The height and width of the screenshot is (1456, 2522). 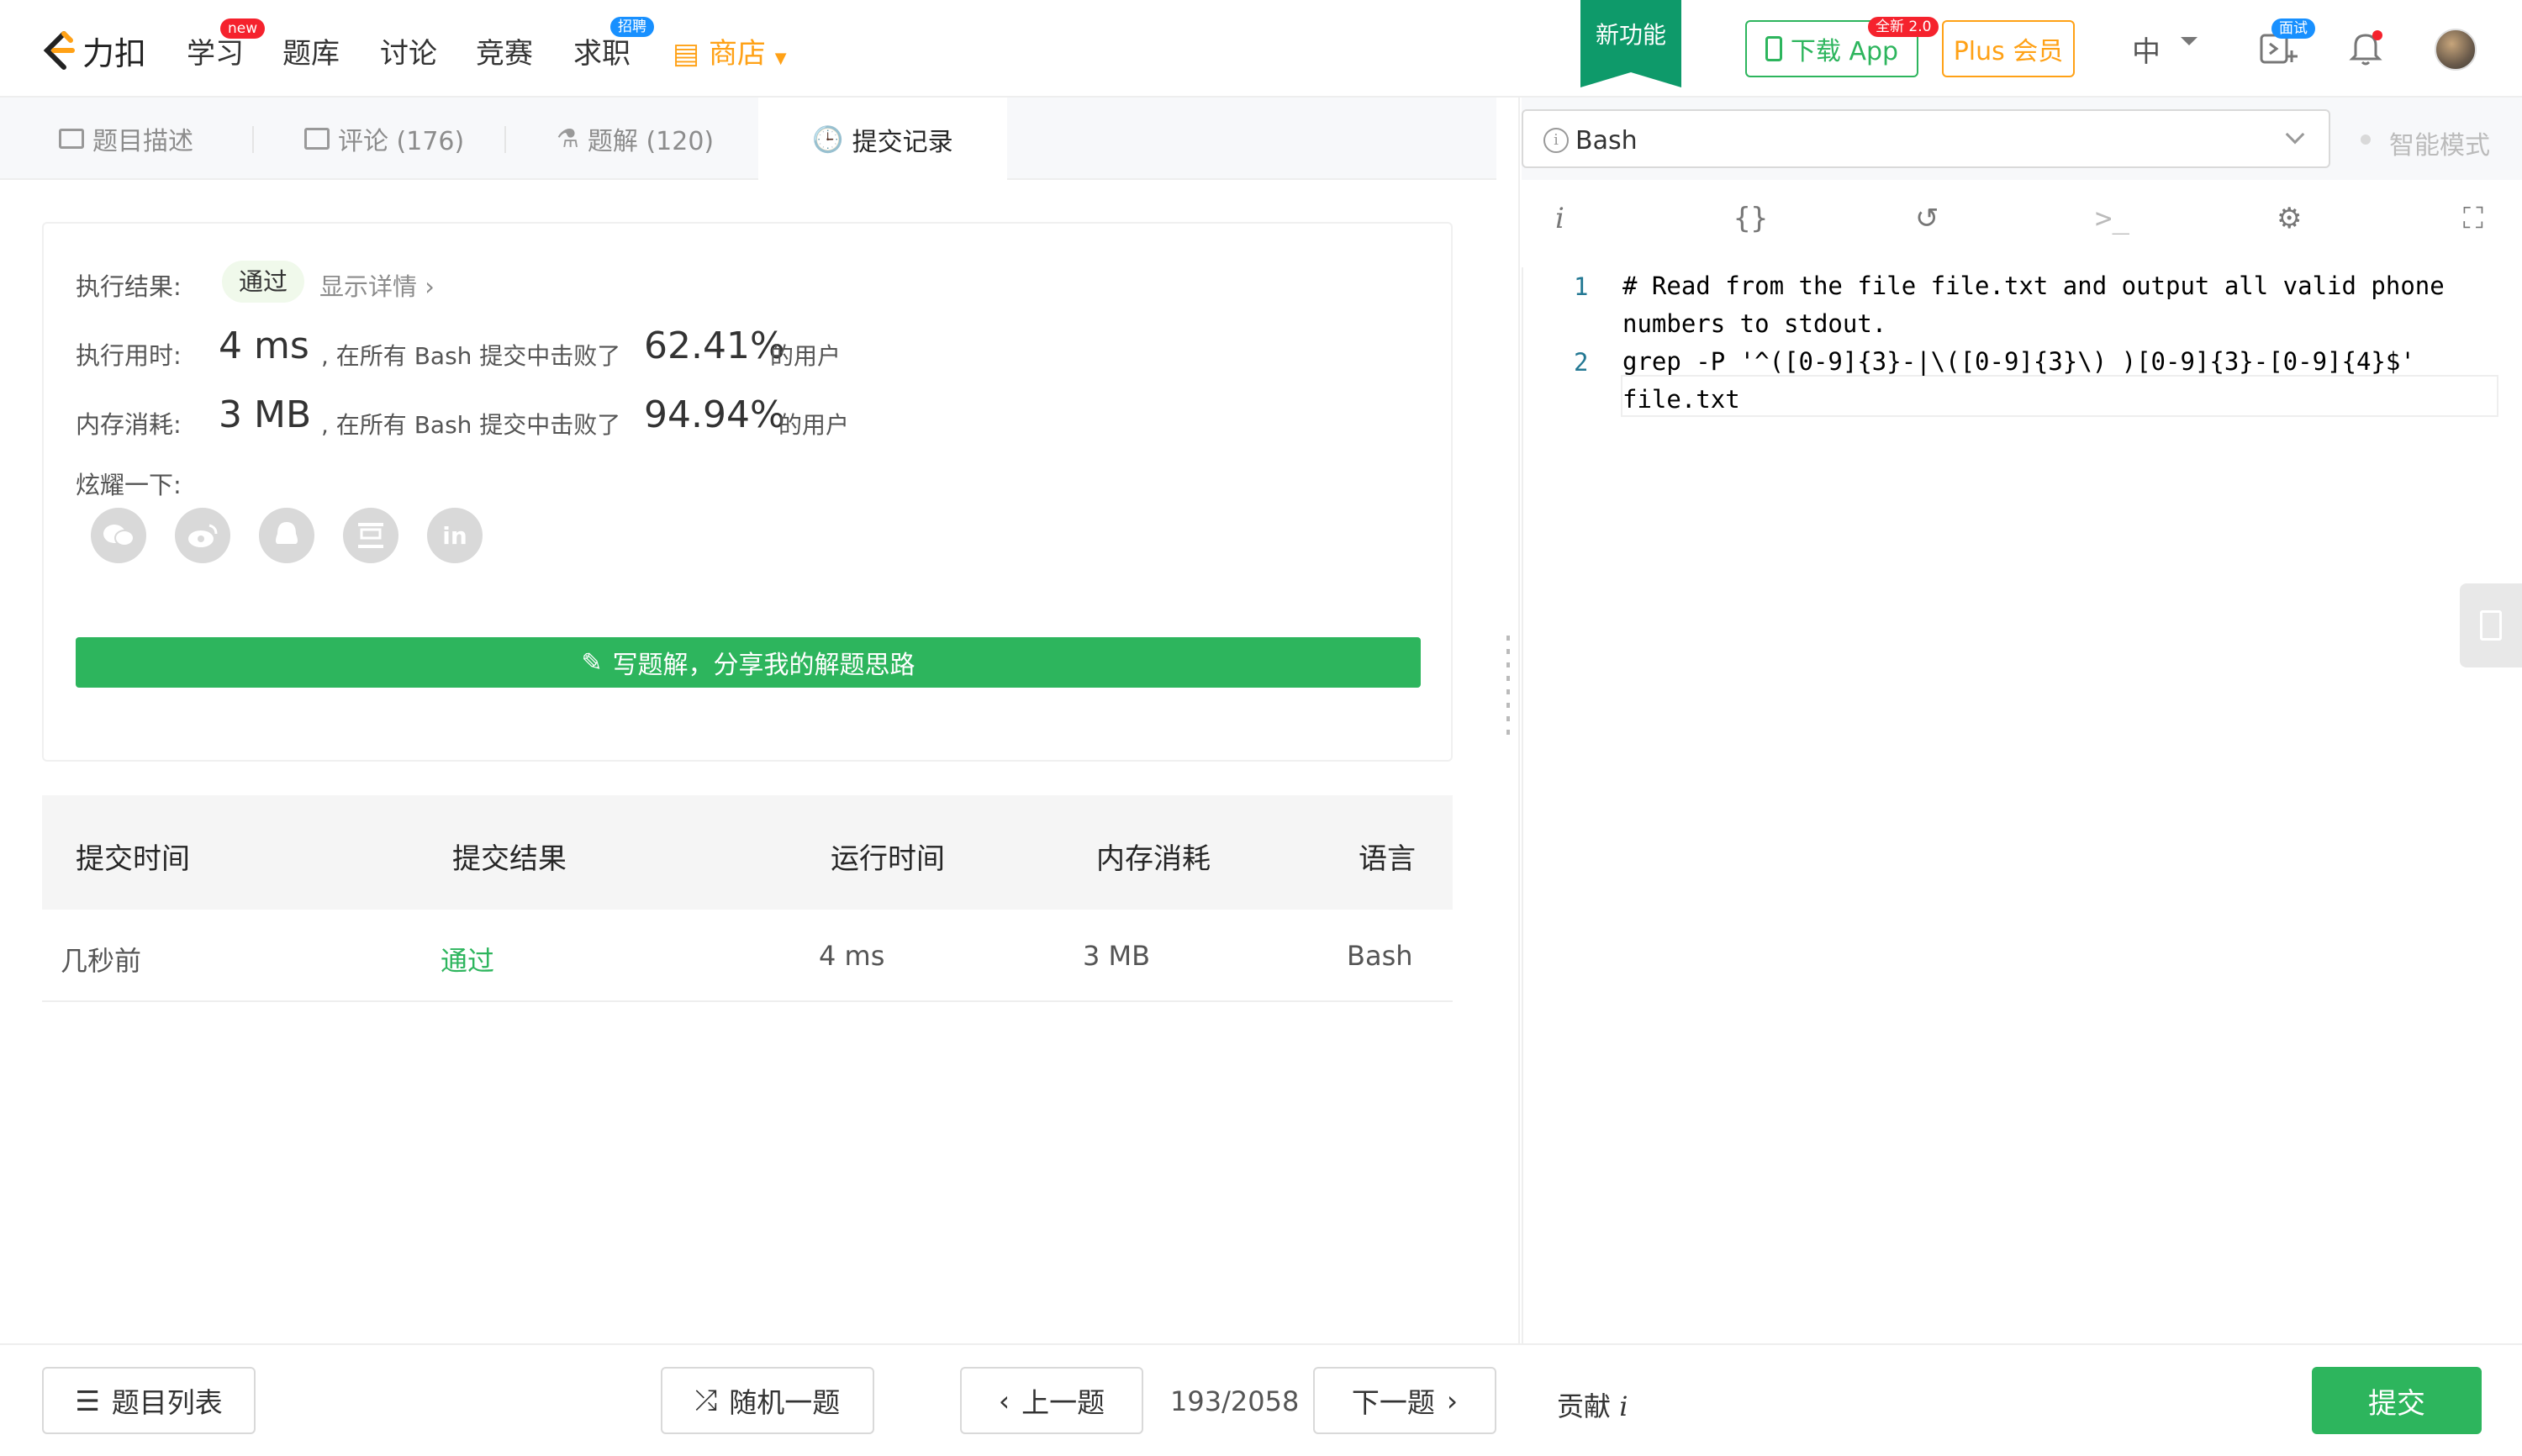 I want to click on qq-icon, so click(x=286, y=535).